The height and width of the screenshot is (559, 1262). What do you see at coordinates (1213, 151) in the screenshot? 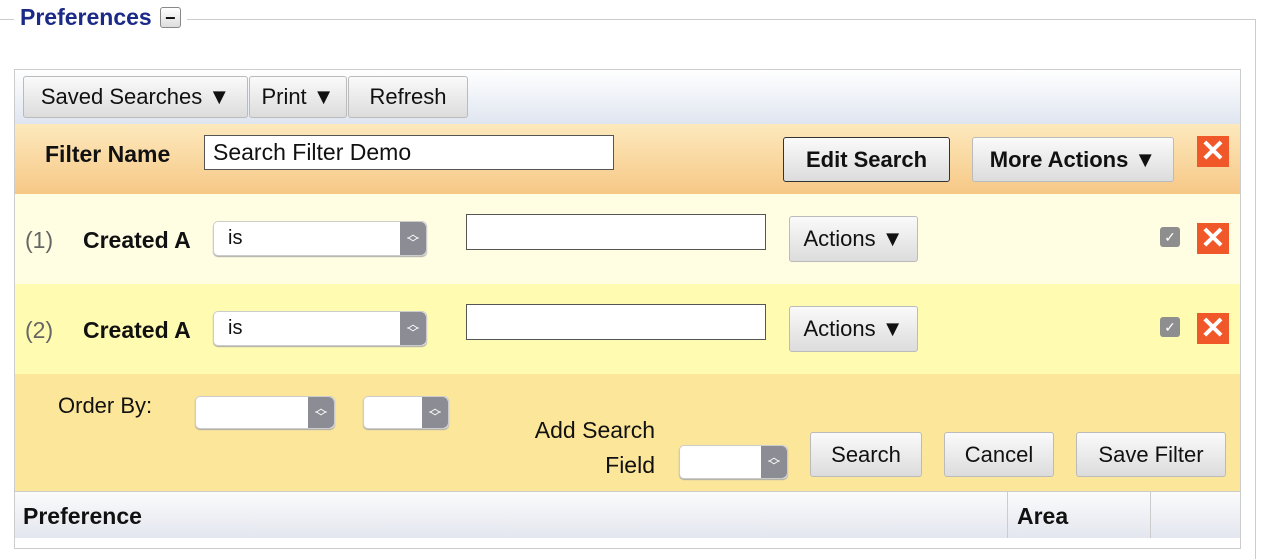
I see `close-filter-icon: ✕` at bounding box center [1213, 151].